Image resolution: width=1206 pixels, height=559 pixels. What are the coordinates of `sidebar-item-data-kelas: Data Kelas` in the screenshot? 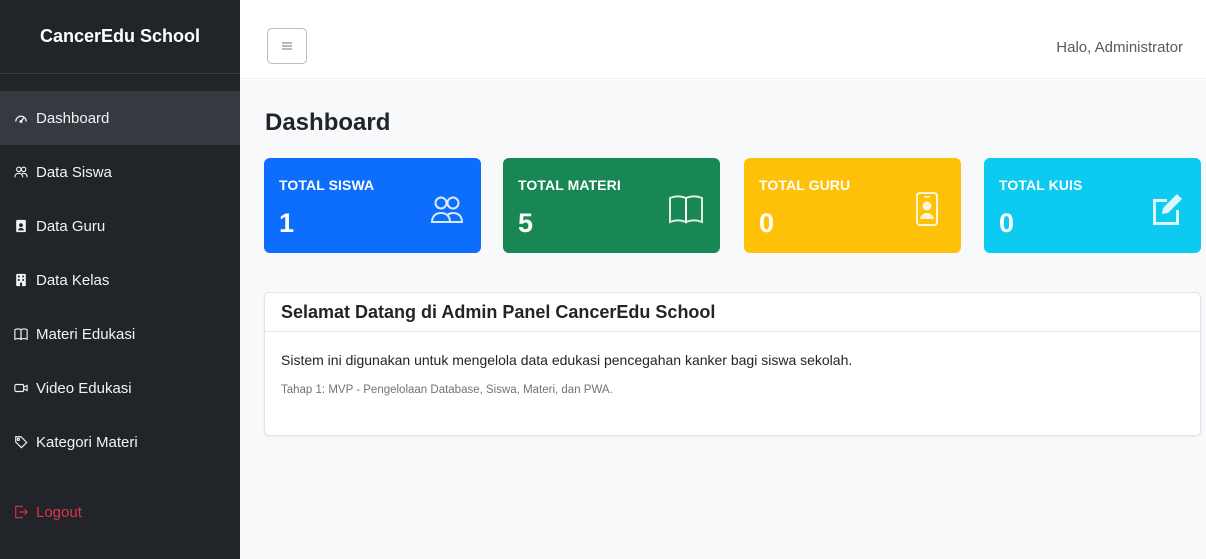 It's located at (120, 280).